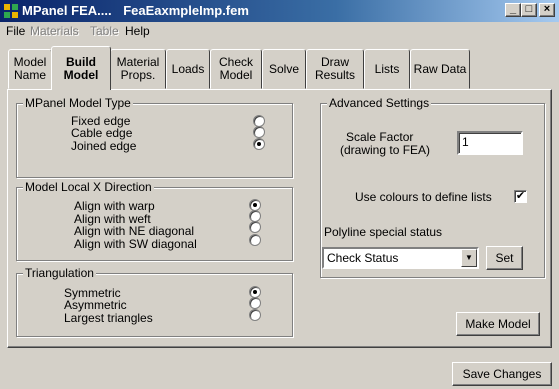  I want to click on polyline-status-select: Check Status ▼, so click(400, 258).